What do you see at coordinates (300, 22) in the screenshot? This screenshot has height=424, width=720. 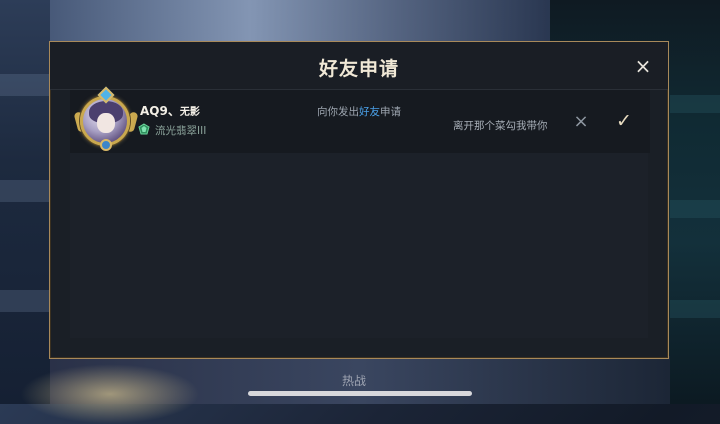 I see `background-top-art` at bounding box center [300, 22].